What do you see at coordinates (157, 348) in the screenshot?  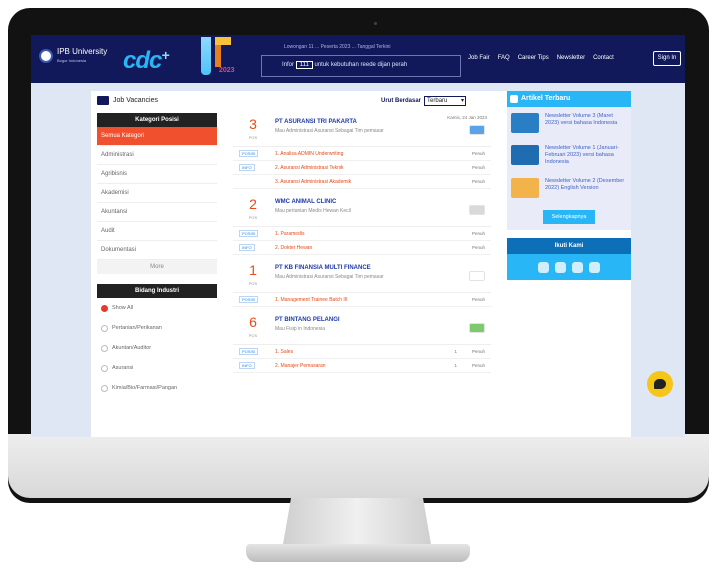 I see `industry-option: Akuntan/Auditor` at bounding box center [157, 348].